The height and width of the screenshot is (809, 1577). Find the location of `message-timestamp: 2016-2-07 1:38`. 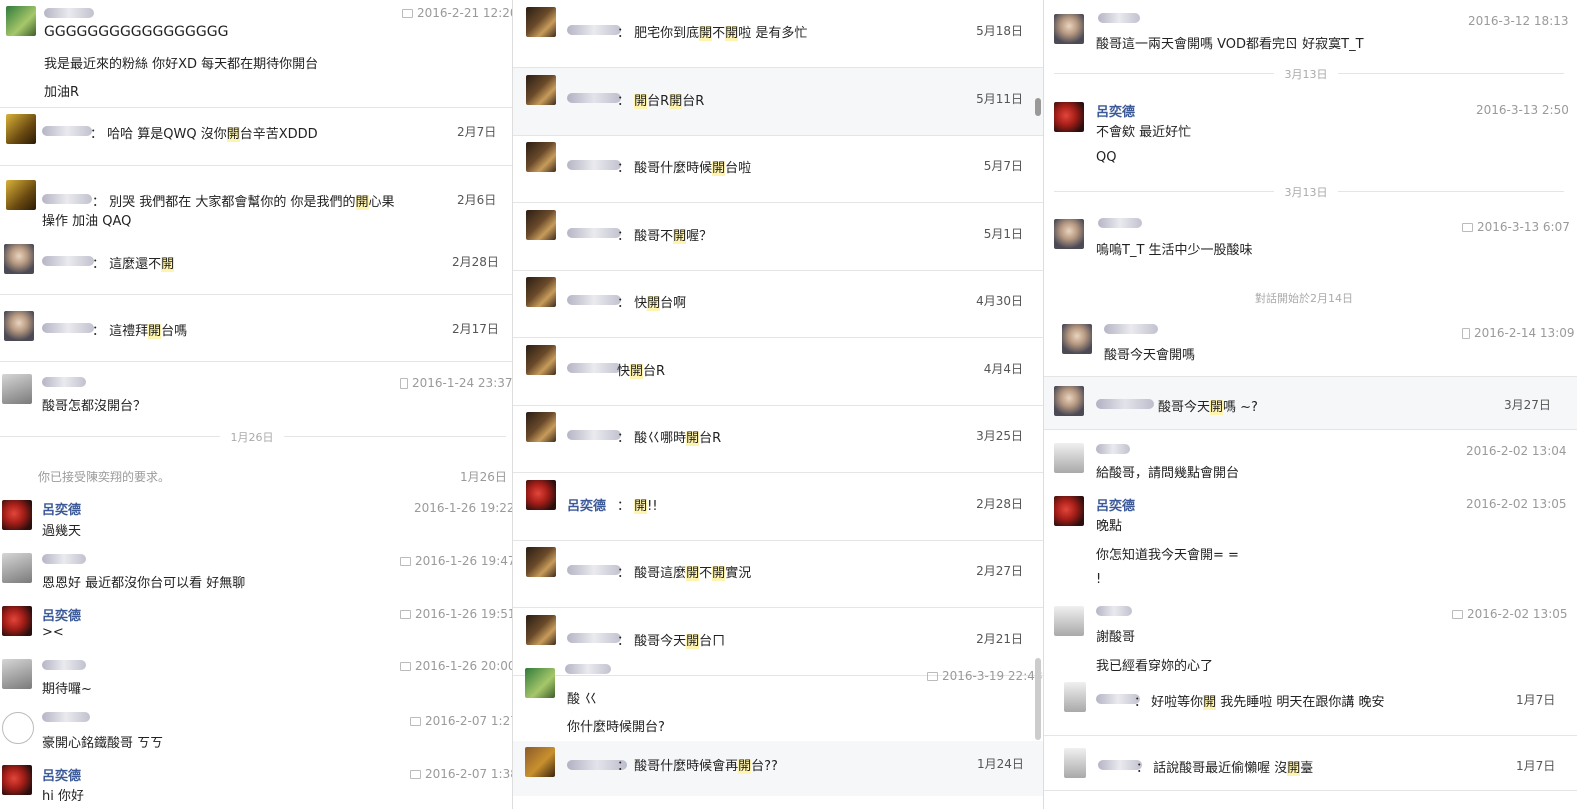

message-timestamp: 2016-2-07 1:38 is located at coordinates (461, 774).